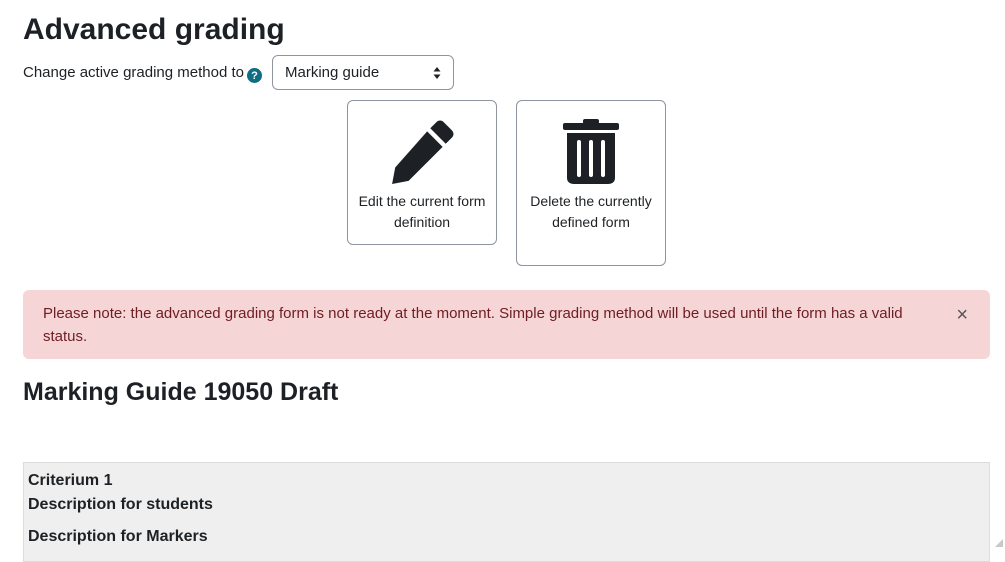 The width and height of the screenshot is (1005, 562). I want to click on grading-method-label: Change active grading method to, so click(133, 72).